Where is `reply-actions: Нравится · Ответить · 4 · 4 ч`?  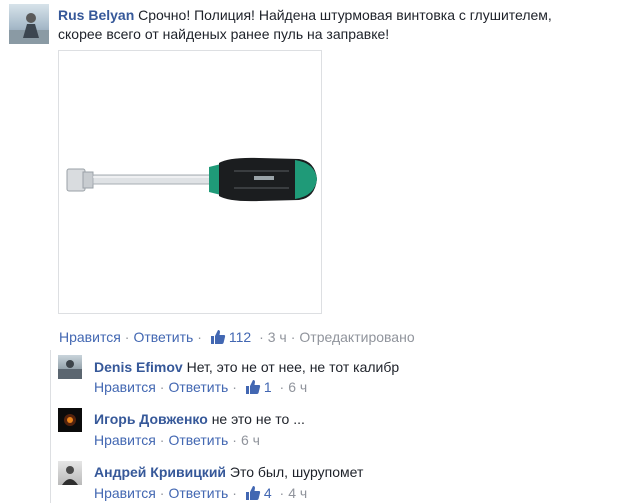
reply-actions: Нравится · Ответить · 4 · 4 ч is located at coordinates (201, 493).